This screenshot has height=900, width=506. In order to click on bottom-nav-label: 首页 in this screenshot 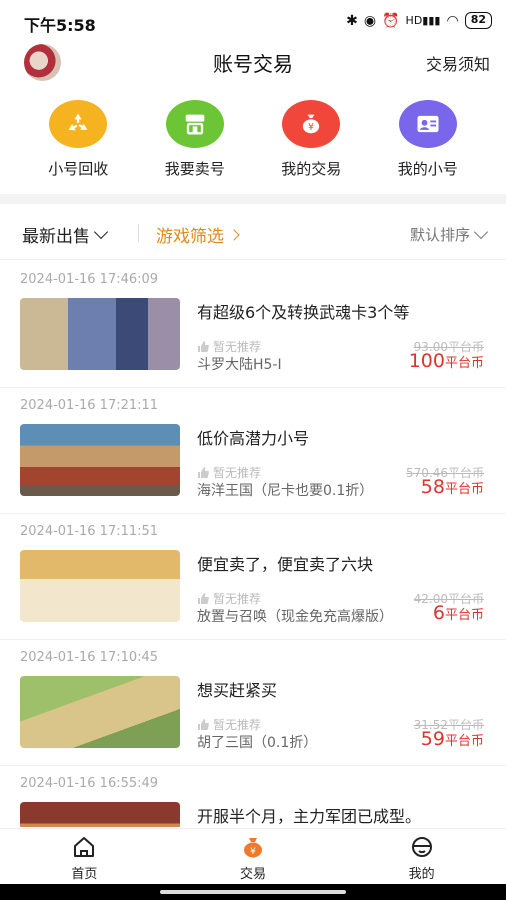, I will do `click(84, 874)`.